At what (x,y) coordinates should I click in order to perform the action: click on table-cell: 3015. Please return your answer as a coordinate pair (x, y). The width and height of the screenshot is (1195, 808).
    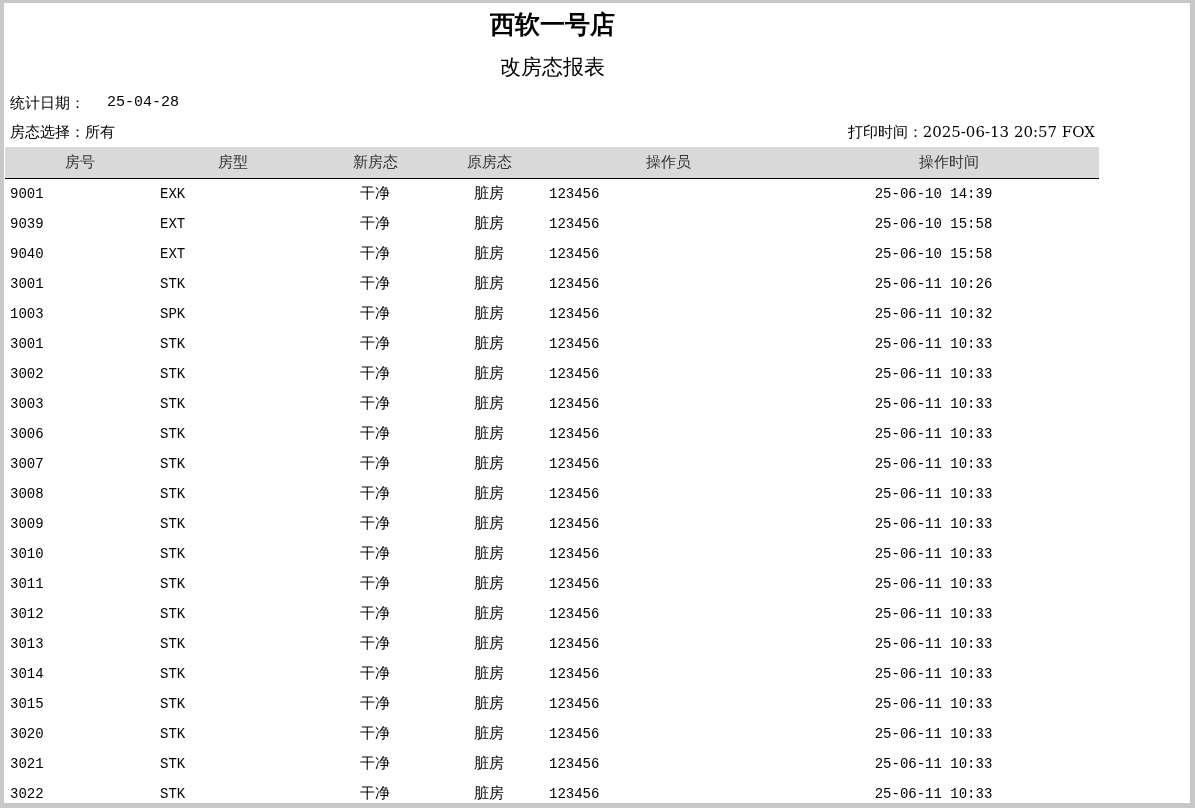
    Looking at the image, I should click on (27, 703).